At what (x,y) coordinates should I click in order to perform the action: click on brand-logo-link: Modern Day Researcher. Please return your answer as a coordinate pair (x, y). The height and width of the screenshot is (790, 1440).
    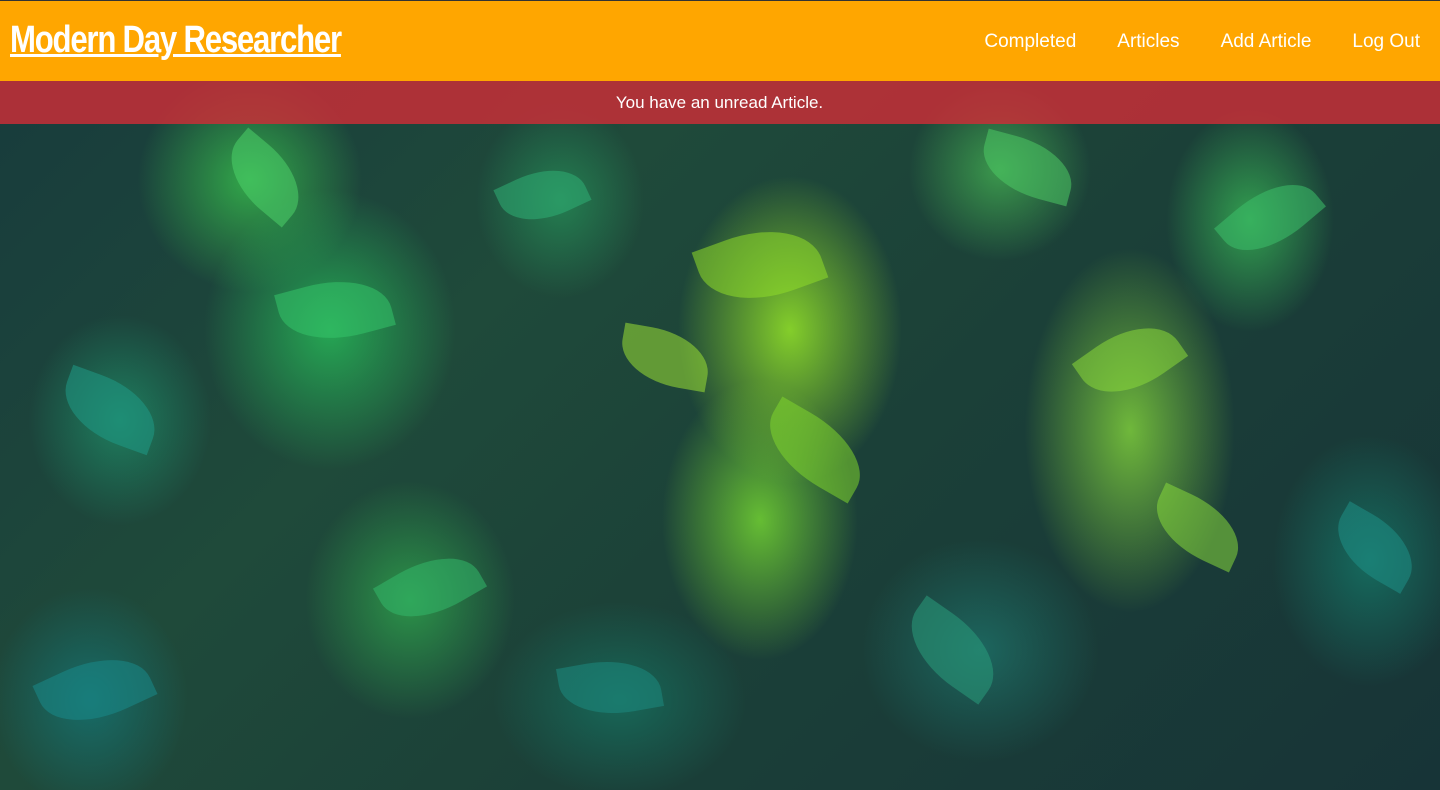
    Looking at the image, I should click on (176, 40).